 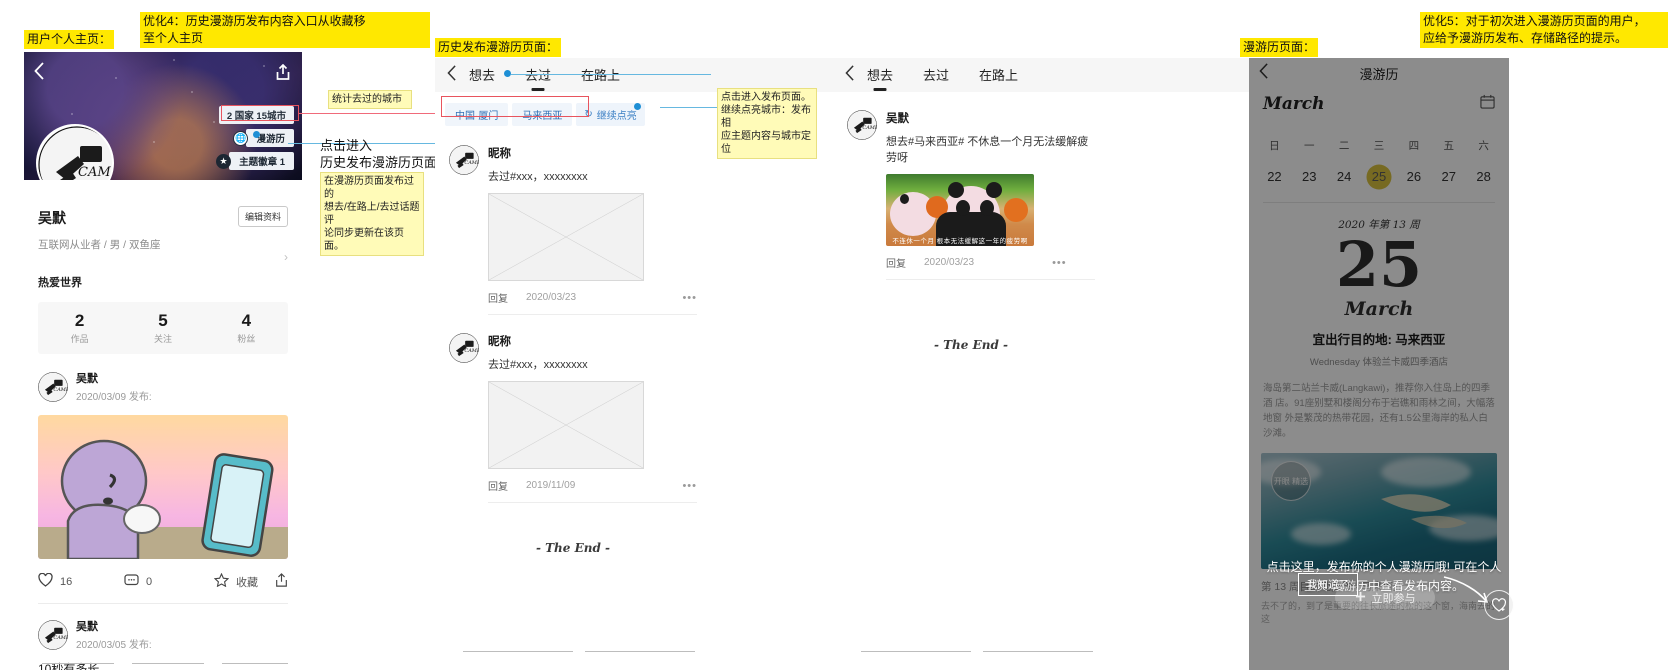 I want to click on star-icon, so click(x=221, y=581).